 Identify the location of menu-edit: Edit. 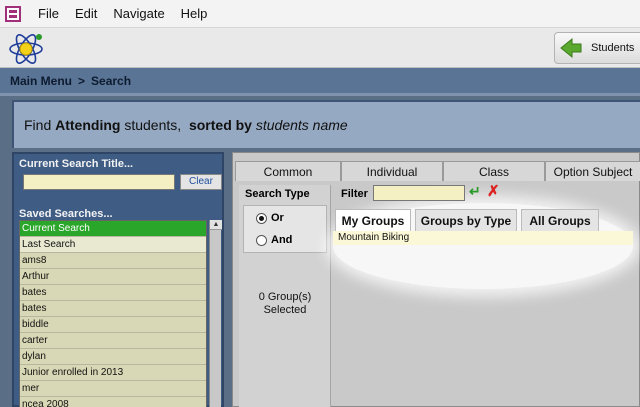
(86, 14).